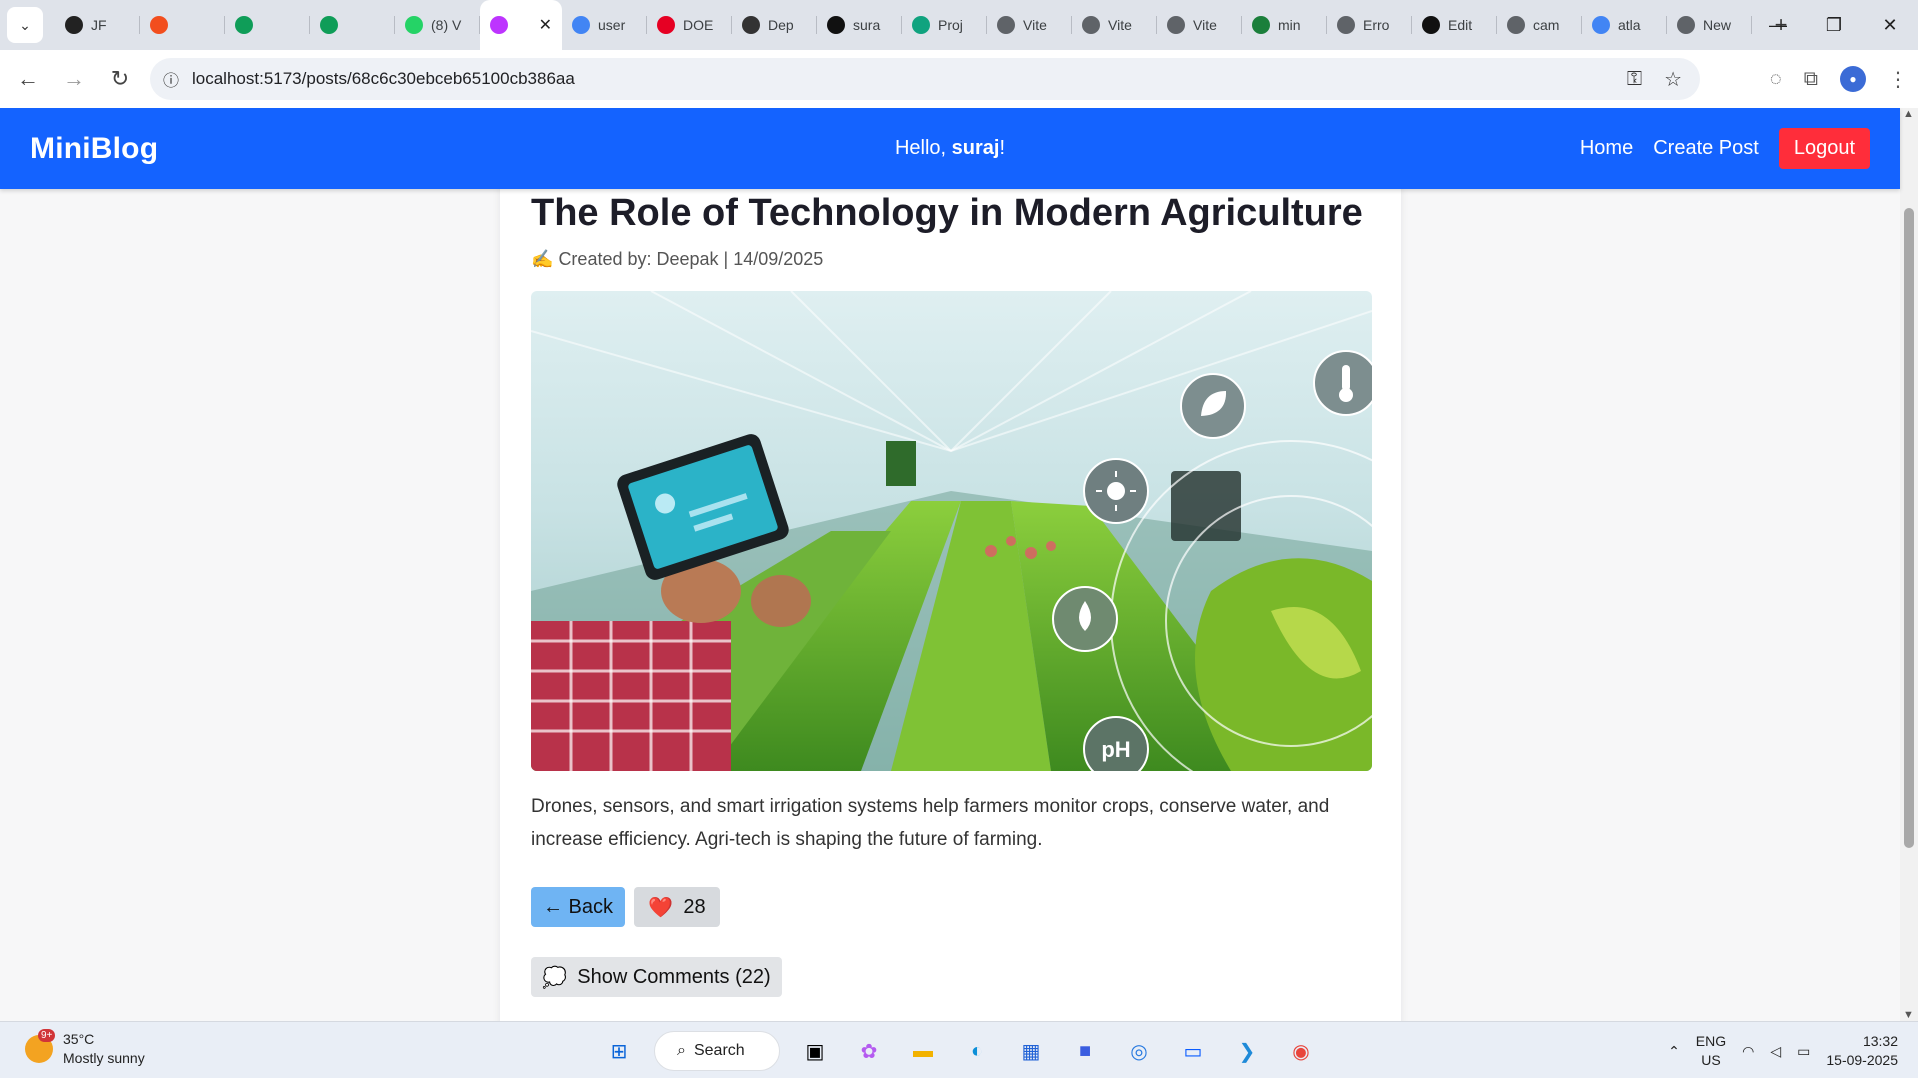  What do you see at coordinates (869, 1051) in the screenshot?
I see `copilot-icon: ✿` at bounding box center [869, 1051].